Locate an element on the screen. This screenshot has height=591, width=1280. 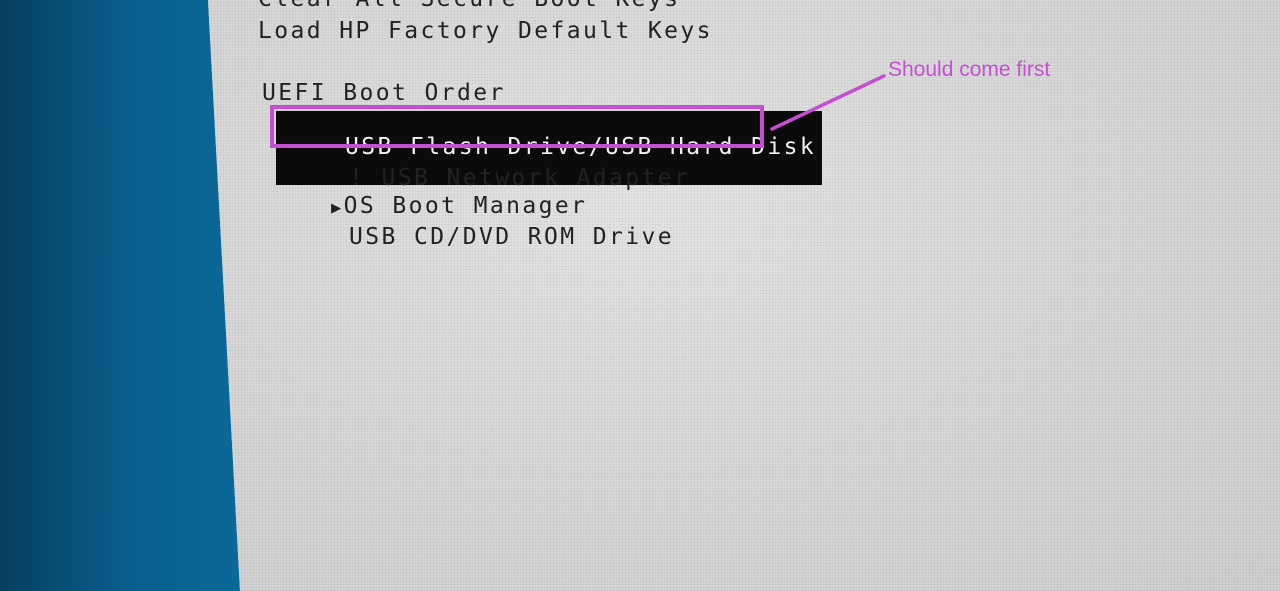
annotation-label: Should come first is located at coordinates (969, 69).